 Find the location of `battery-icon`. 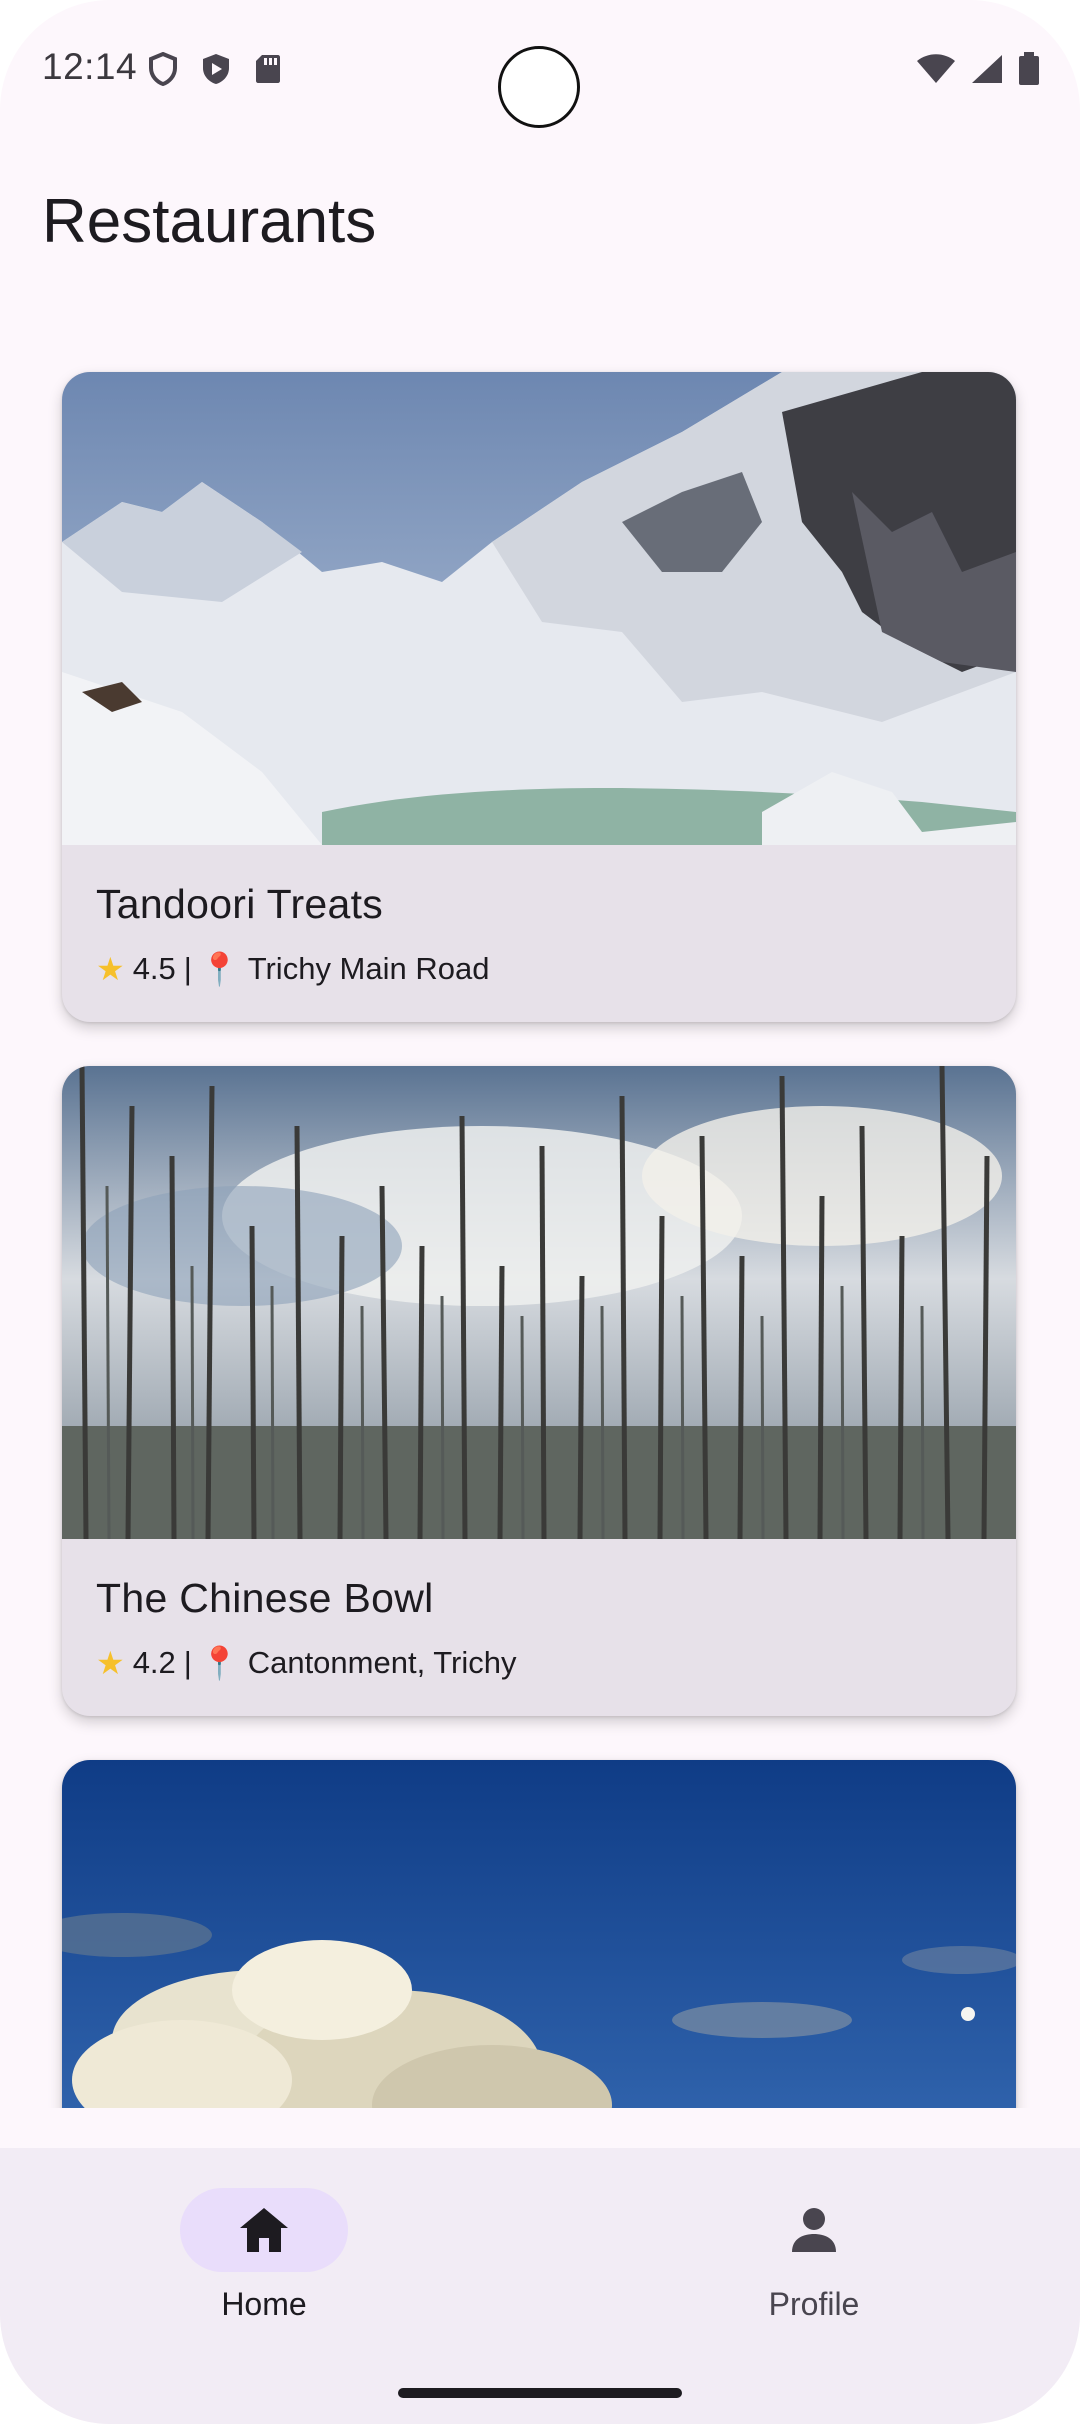

battery-icon is located at coordinates (1029, 68).